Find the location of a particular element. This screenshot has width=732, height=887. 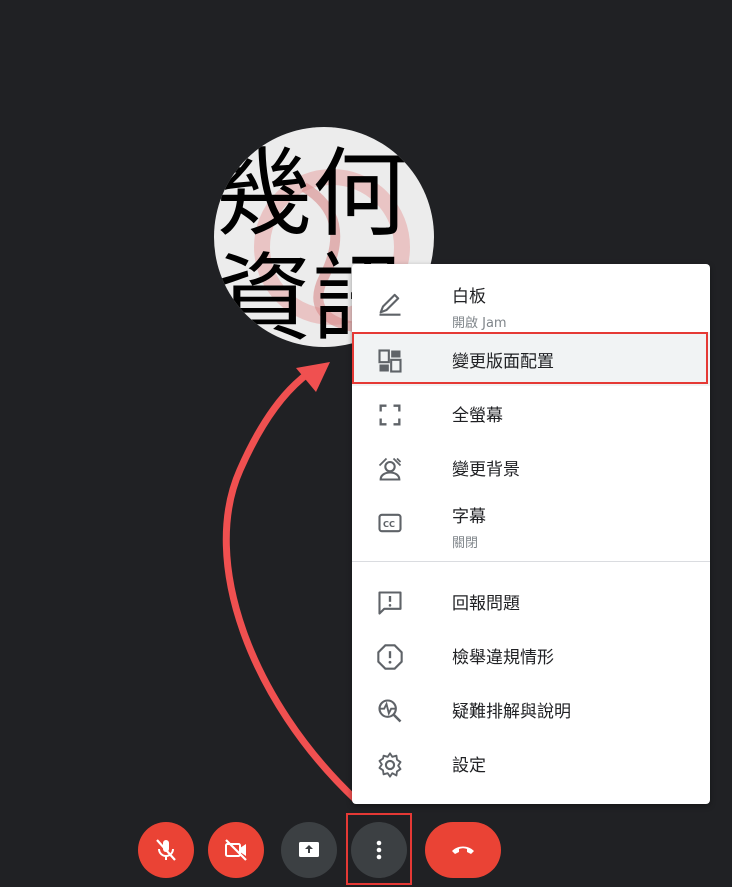

menu-item-change-background: 變更背景 is located at coordinates (531, 467).